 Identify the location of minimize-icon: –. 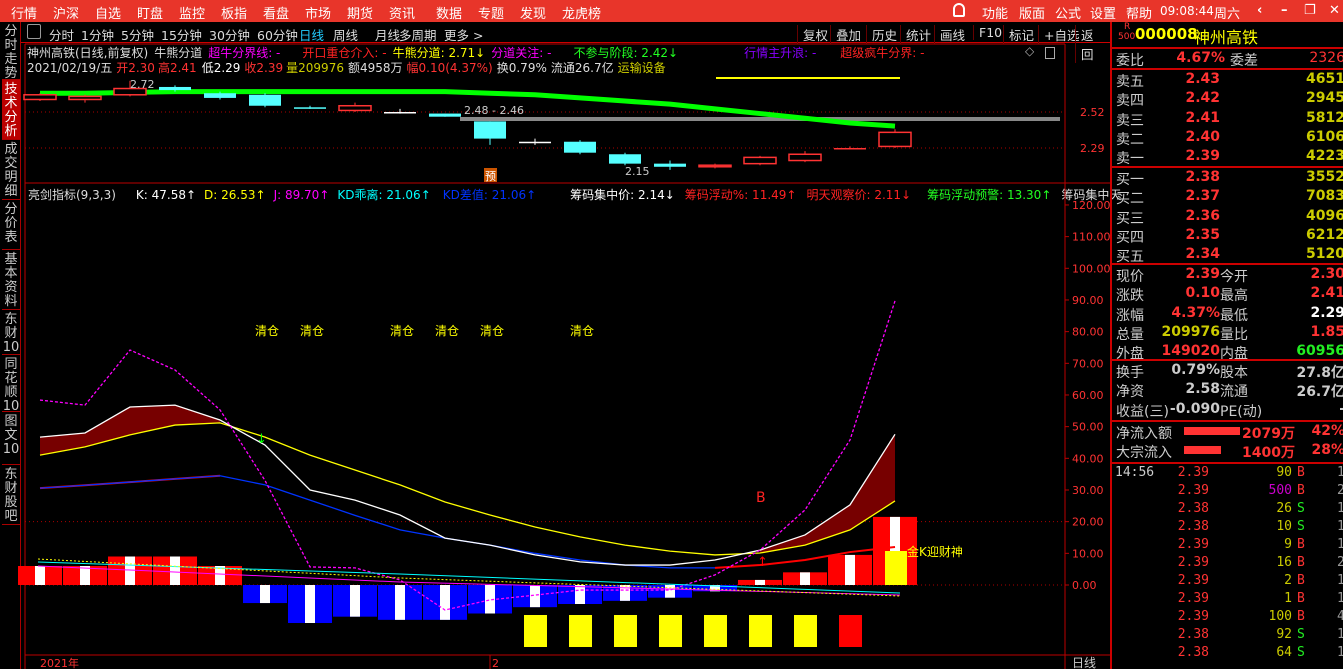
(1284, 10).